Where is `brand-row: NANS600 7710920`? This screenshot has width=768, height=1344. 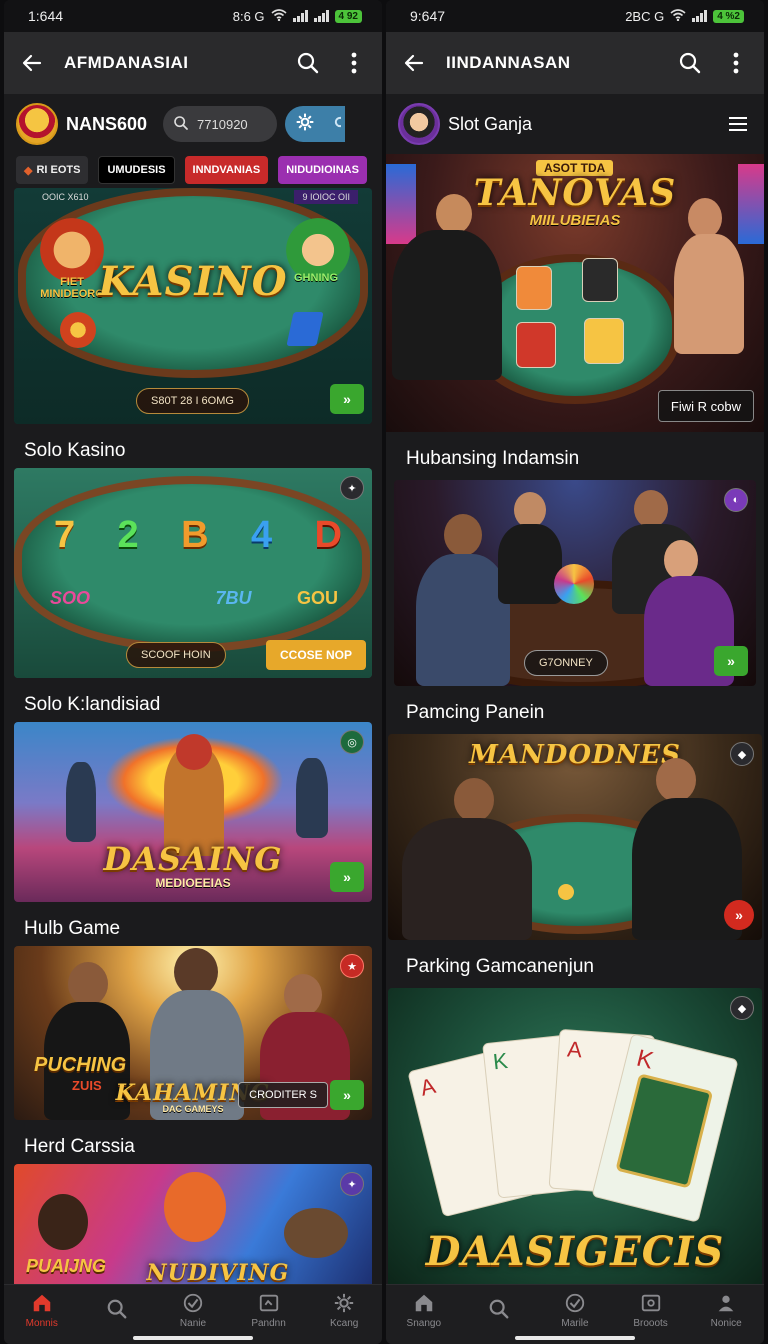 brand-row: NANS600 7710920 is located at coordinates (193, 124).